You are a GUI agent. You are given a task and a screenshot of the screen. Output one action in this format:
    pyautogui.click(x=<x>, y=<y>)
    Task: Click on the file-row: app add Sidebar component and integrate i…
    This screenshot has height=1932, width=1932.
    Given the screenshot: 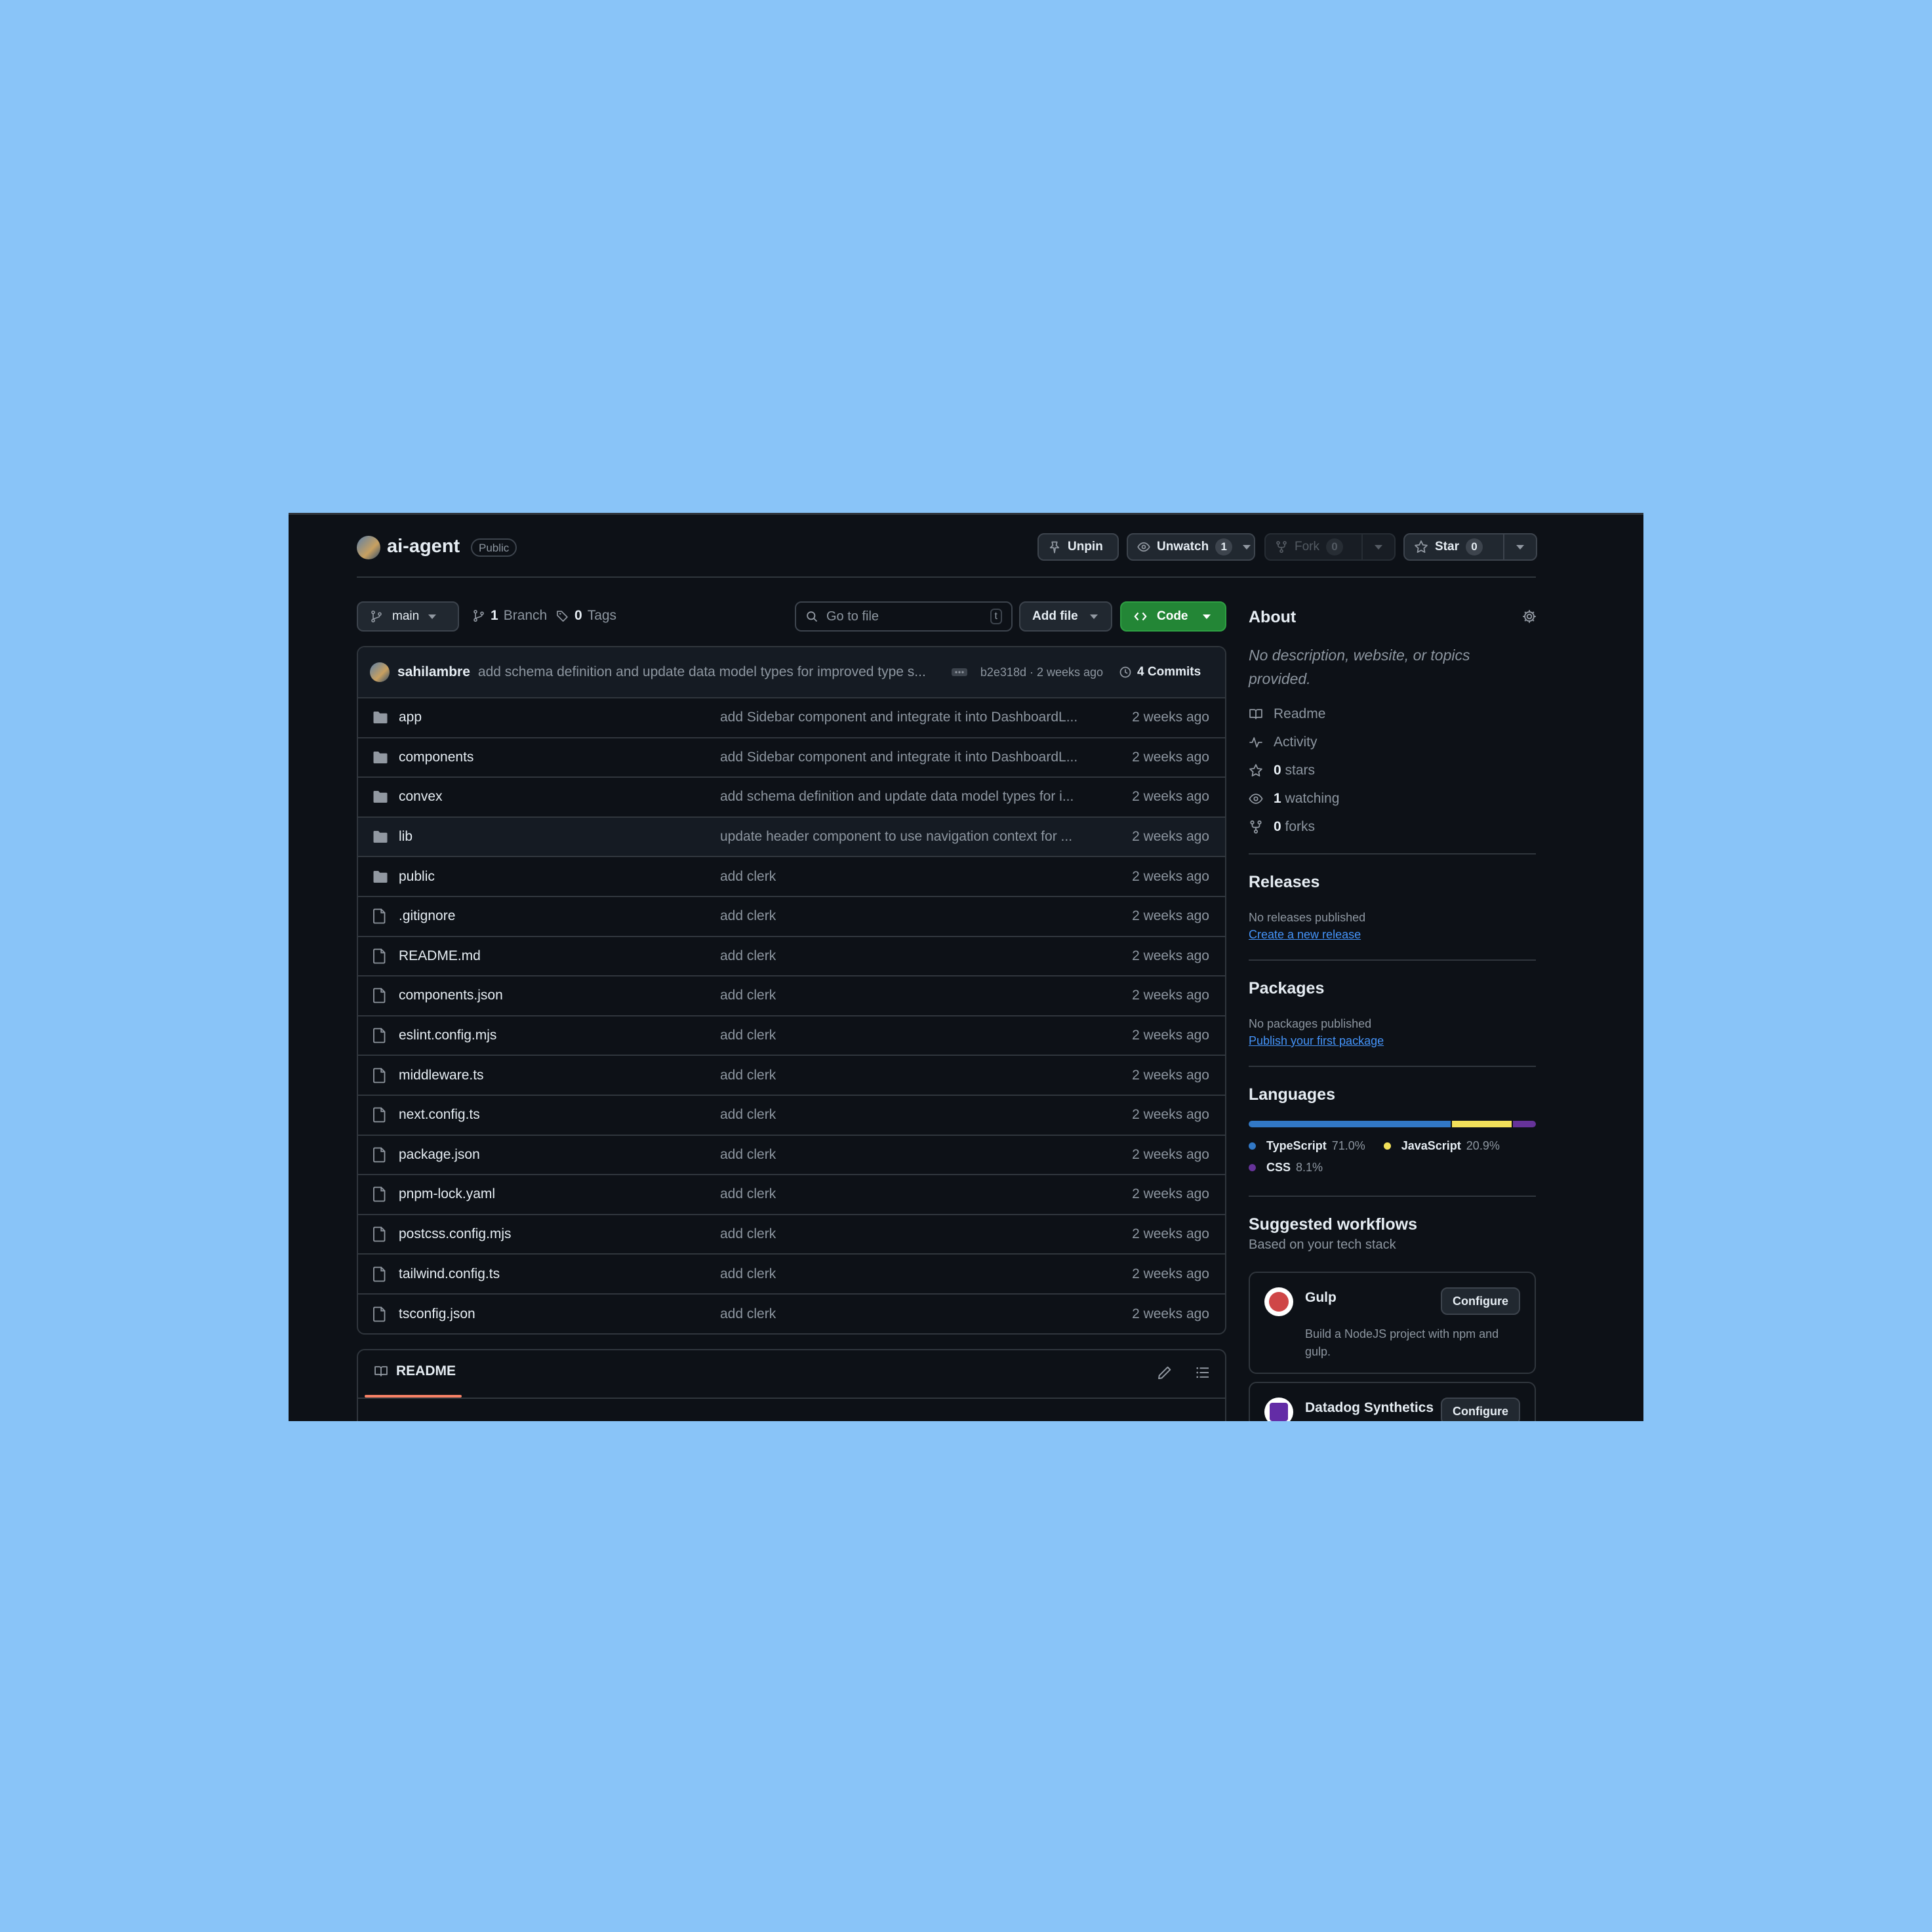 What is the action you would take?
    pyautogui.click(x=791, y=718)
    